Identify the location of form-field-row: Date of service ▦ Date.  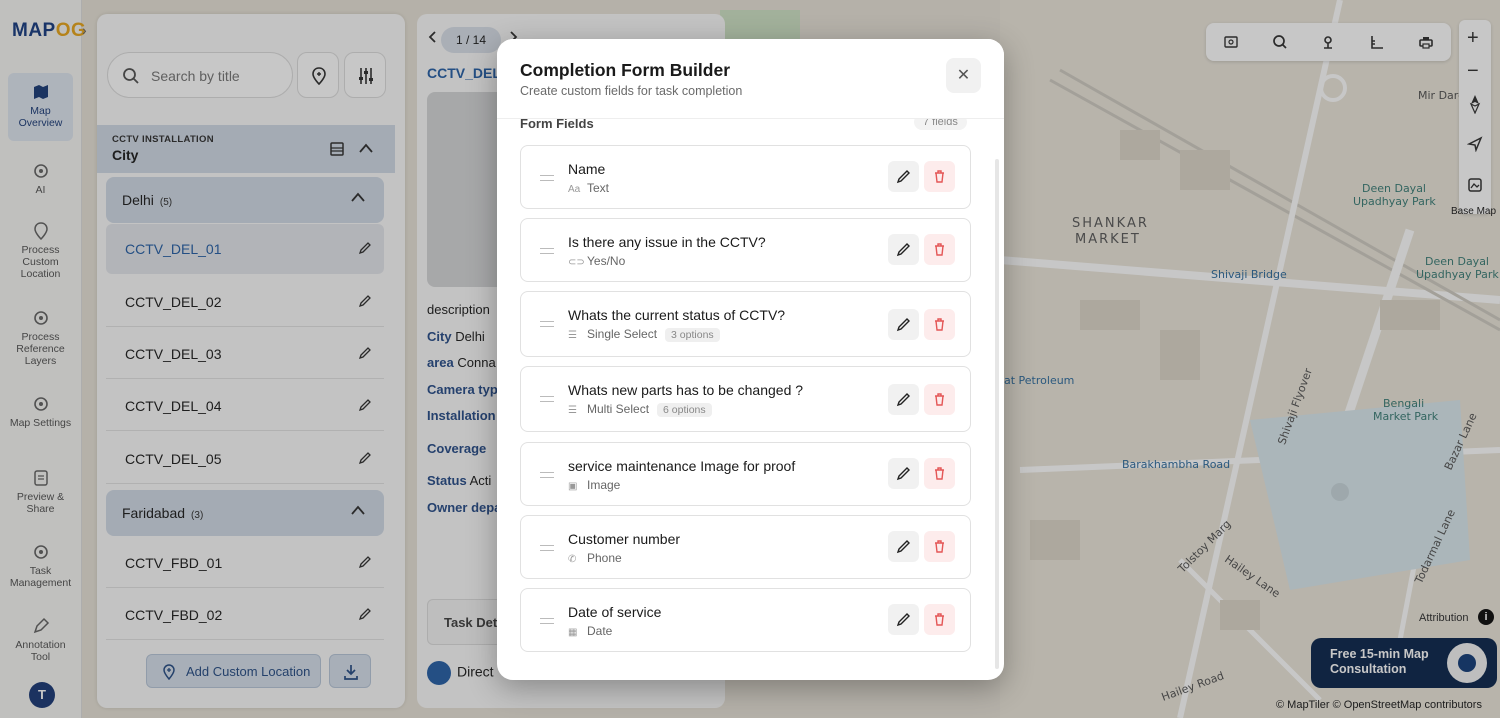
(745, 620).